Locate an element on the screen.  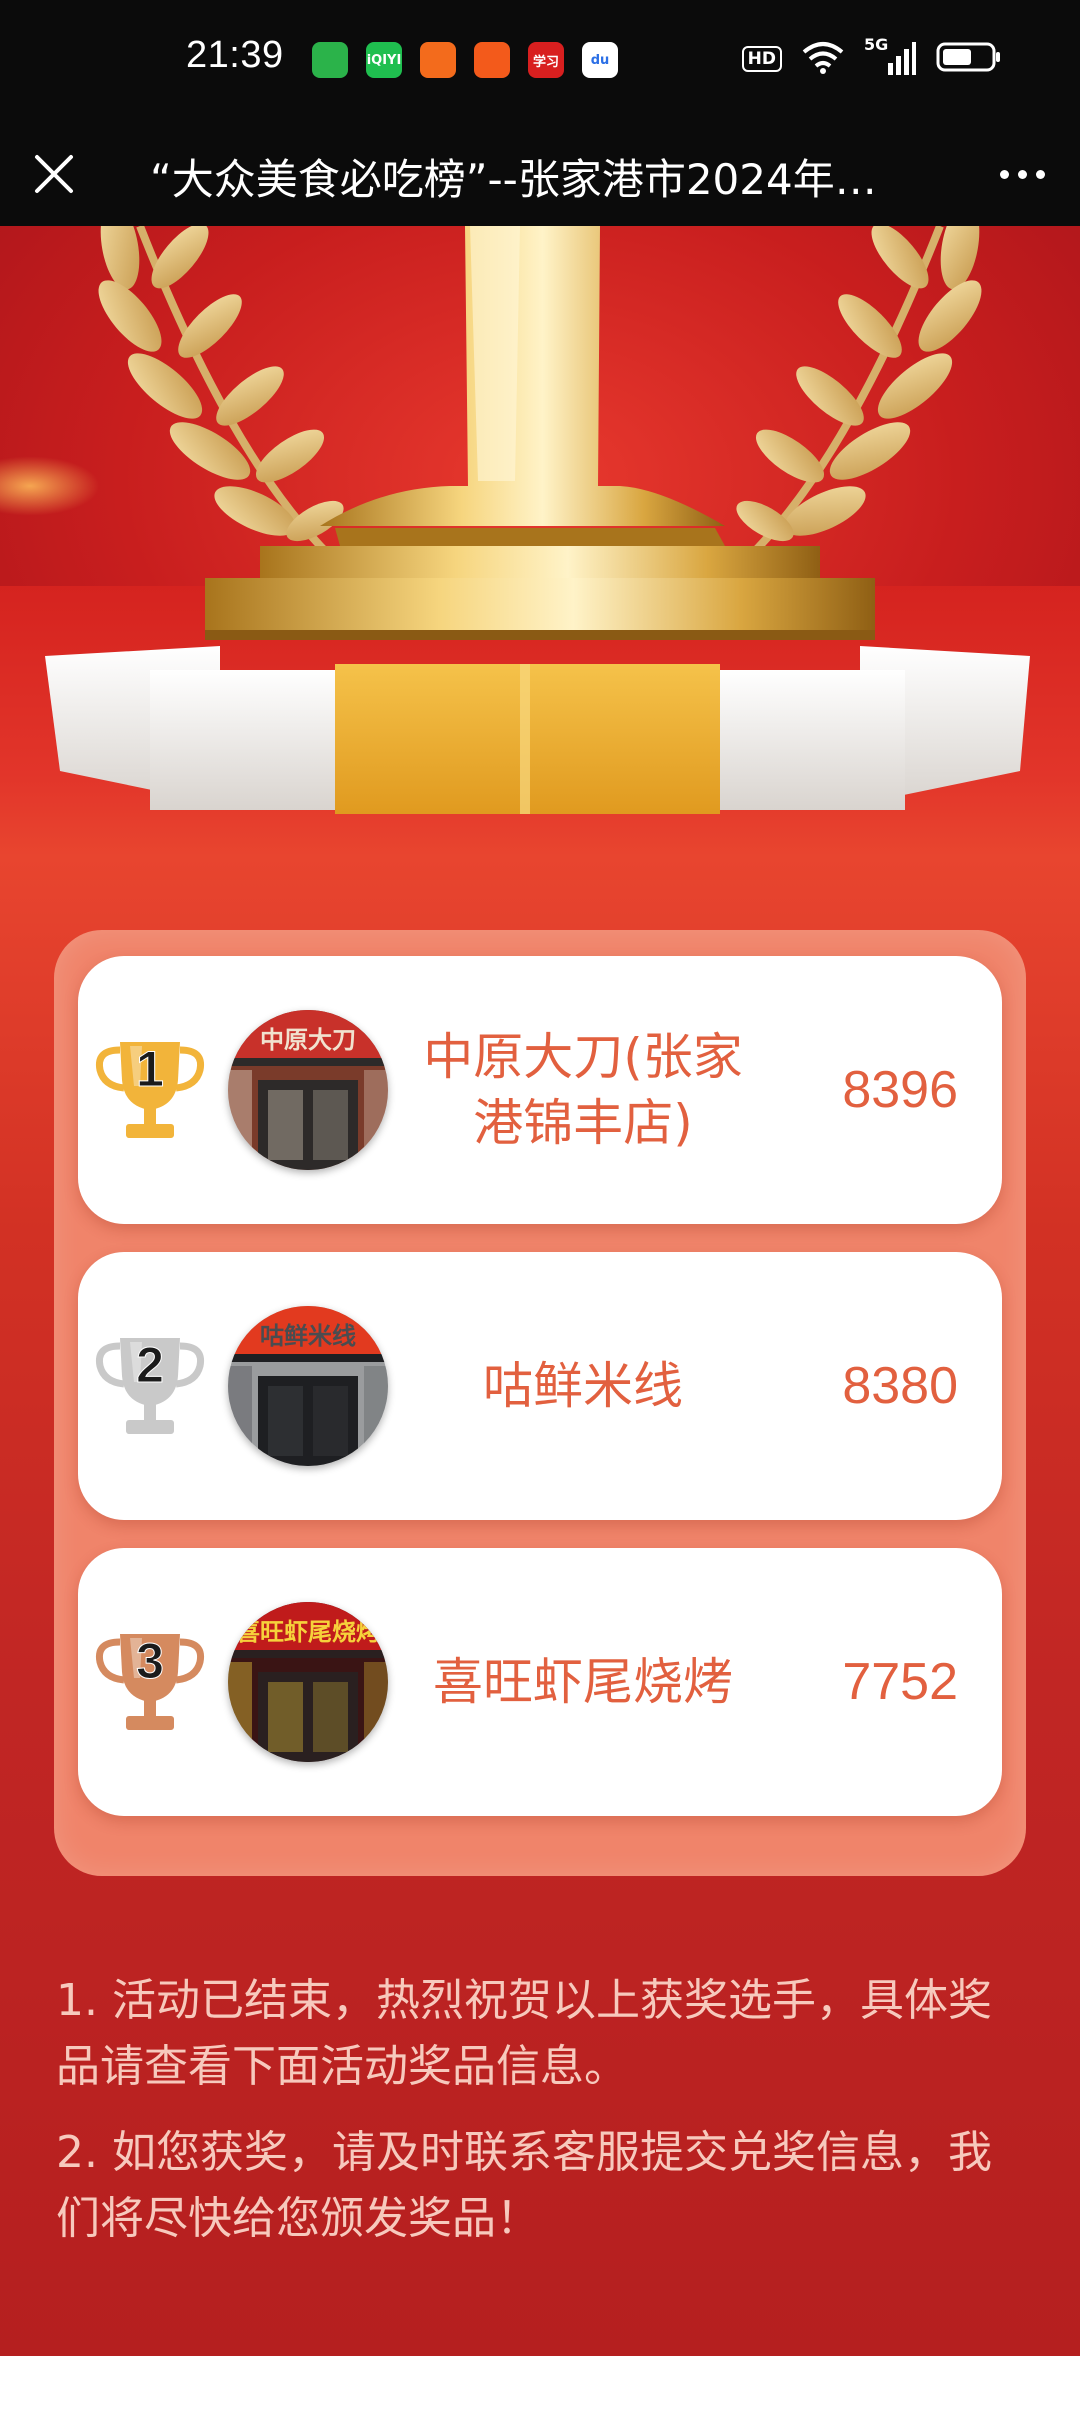
note-2: 2. 如您获奖，请及时联系客服提交兑奖信息，我们将尽快给您颁发奖品！ is located at coordinates (524, 2185).